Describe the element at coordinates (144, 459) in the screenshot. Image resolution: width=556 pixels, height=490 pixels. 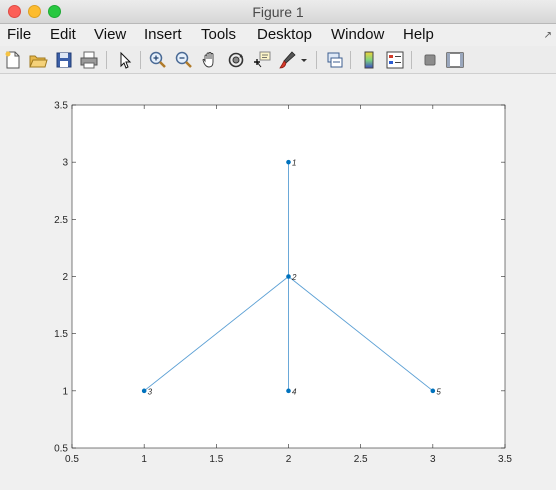
I see `x-tick-label: 1` at that location.